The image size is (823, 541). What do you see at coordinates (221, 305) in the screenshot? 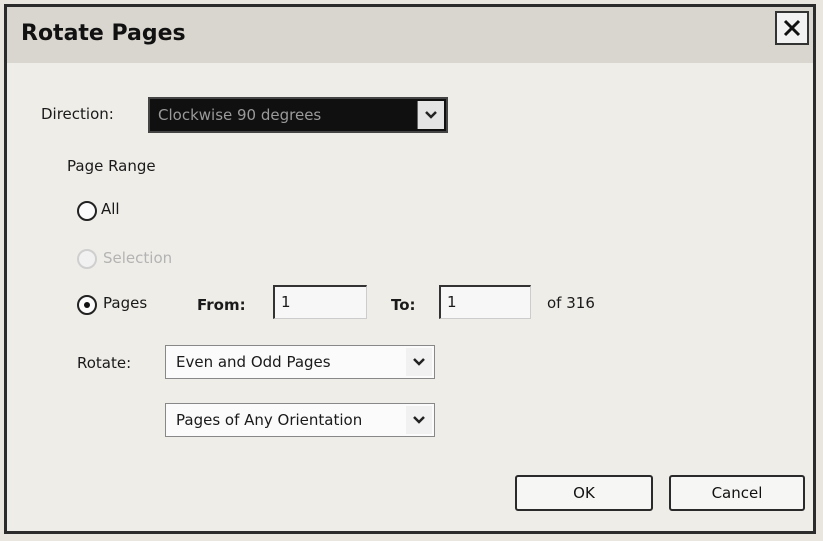
I see `from-label: From:` at bounding box center [221, 305].